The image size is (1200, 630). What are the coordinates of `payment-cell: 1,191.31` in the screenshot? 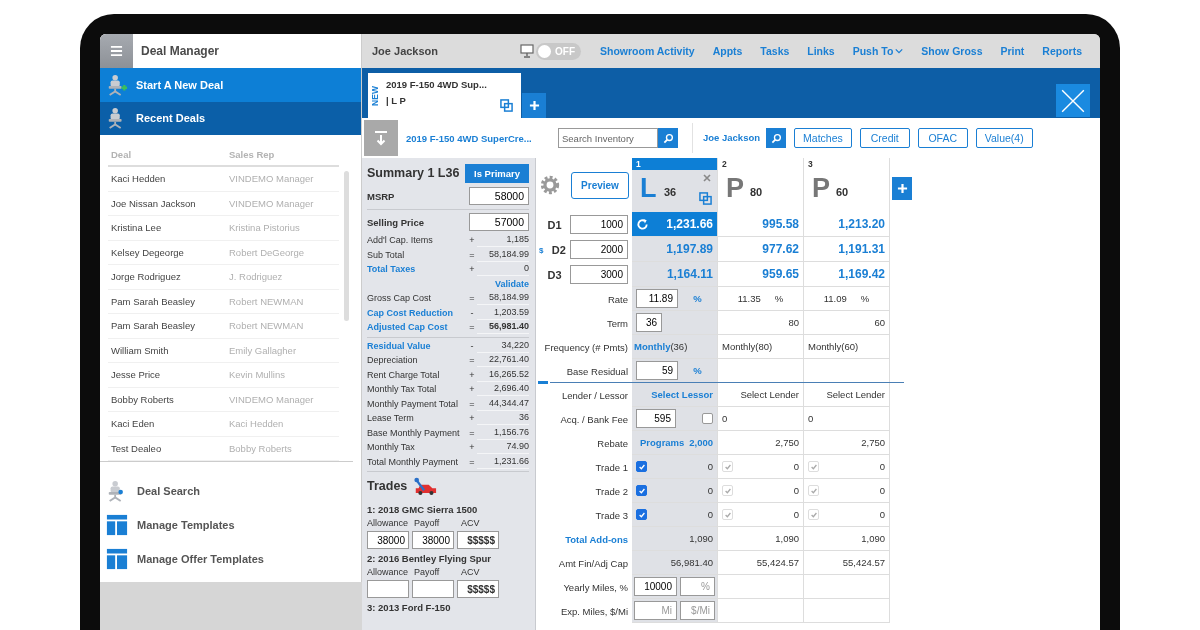 It's located at (847, 249).